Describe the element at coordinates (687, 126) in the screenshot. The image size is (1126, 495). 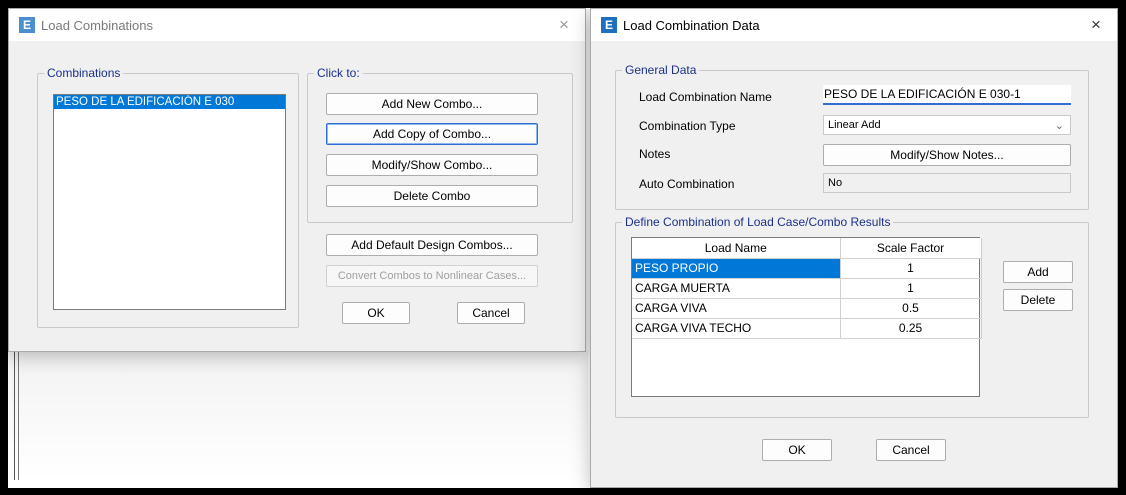
I see `combination-type-label: Combination Type` at that location.